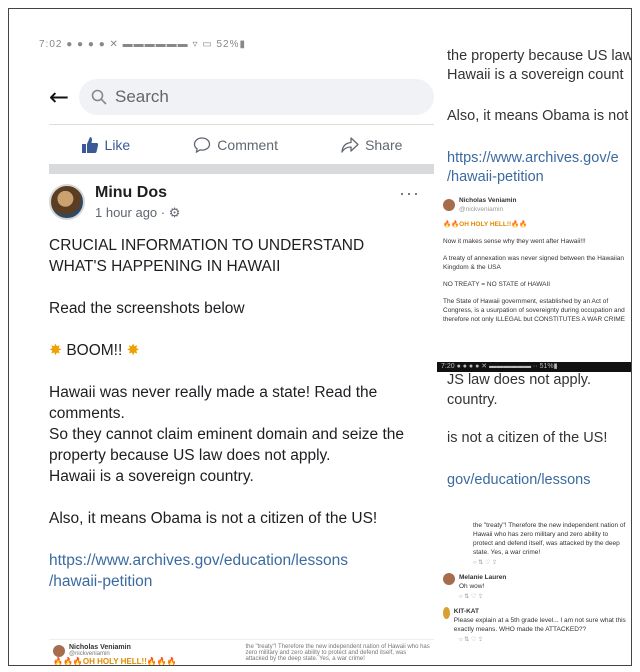 This screenshot has width=640, height=672. What do you see at coordinates (527, 438) in the screenshot?
I see `cropped-text: is not a citizen of the US!` at bounding box center [527, 438].